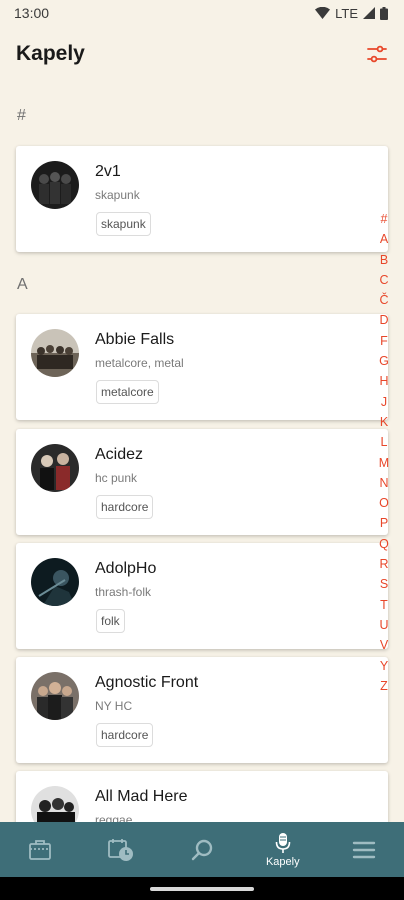  Describe the element at coordinates (108, 171) in the screenshot. I see `band-name: 2v1` at that location.